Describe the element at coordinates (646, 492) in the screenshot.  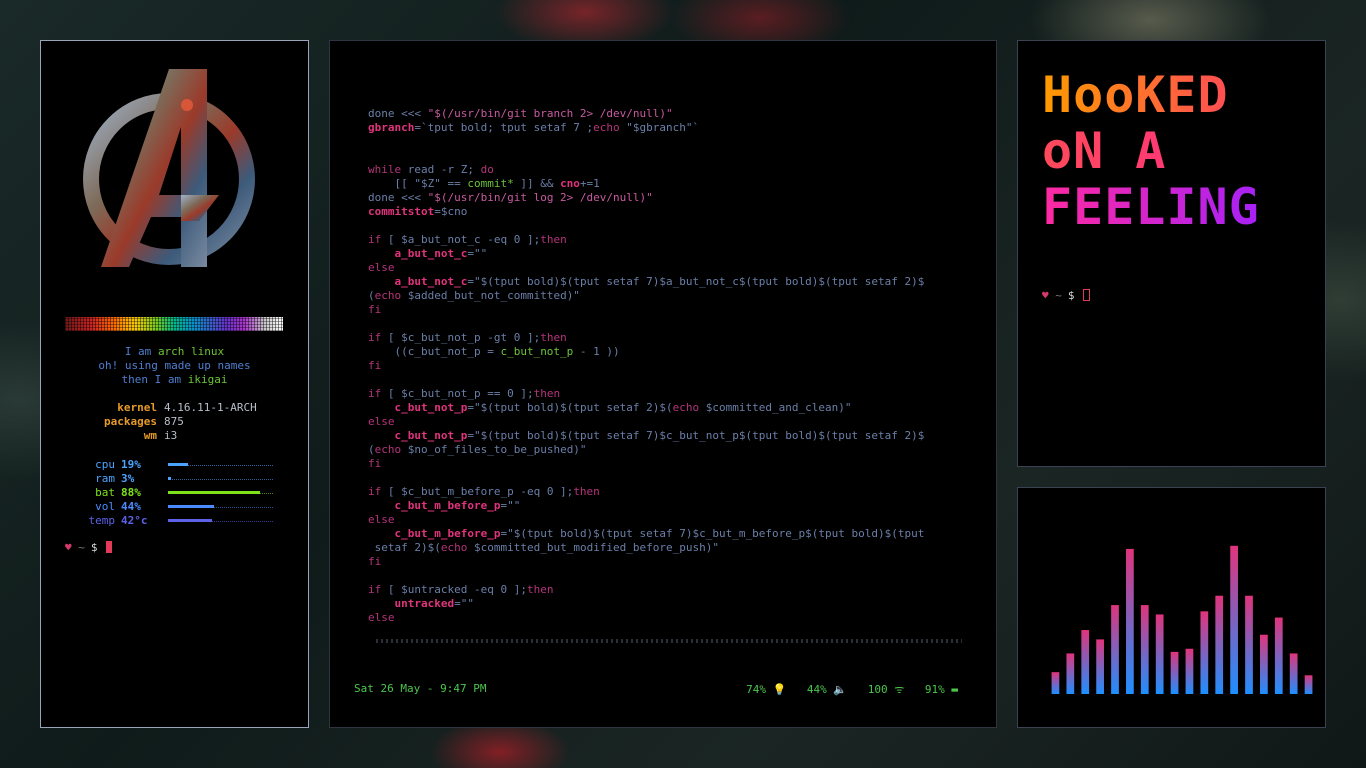
I see `code-line: if [ $c_but_m_before_p -eq 0 ];then` at that location.